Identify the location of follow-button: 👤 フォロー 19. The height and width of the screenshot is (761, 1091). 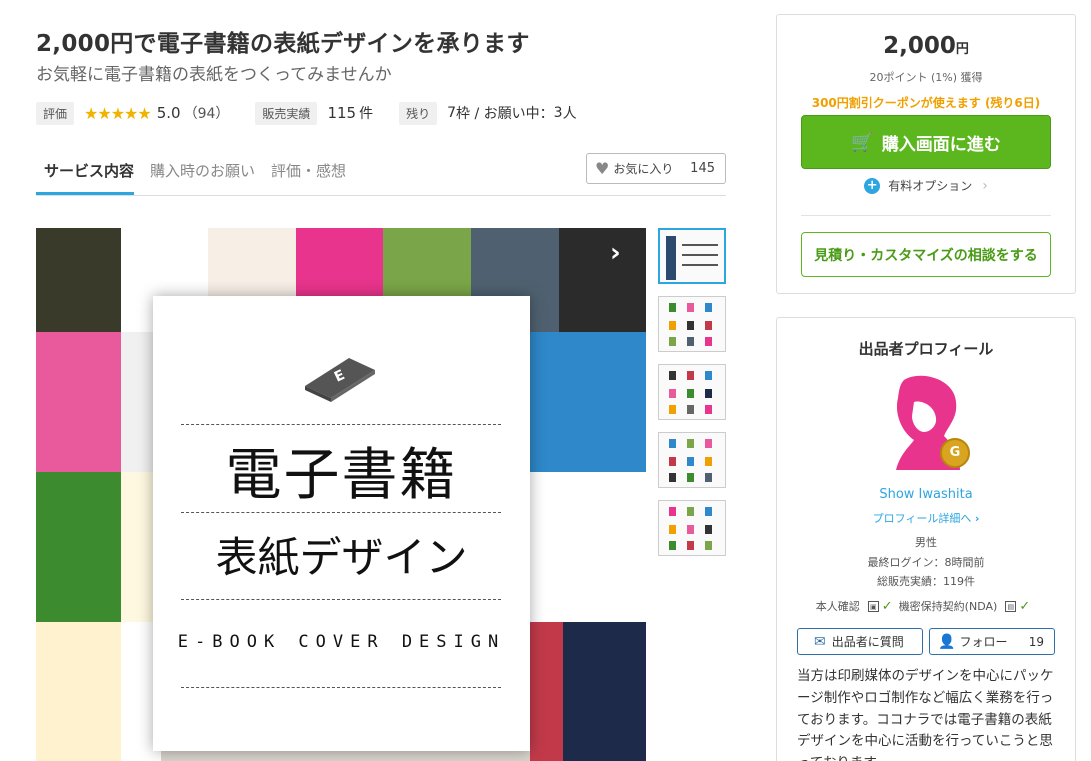
(992, 641).